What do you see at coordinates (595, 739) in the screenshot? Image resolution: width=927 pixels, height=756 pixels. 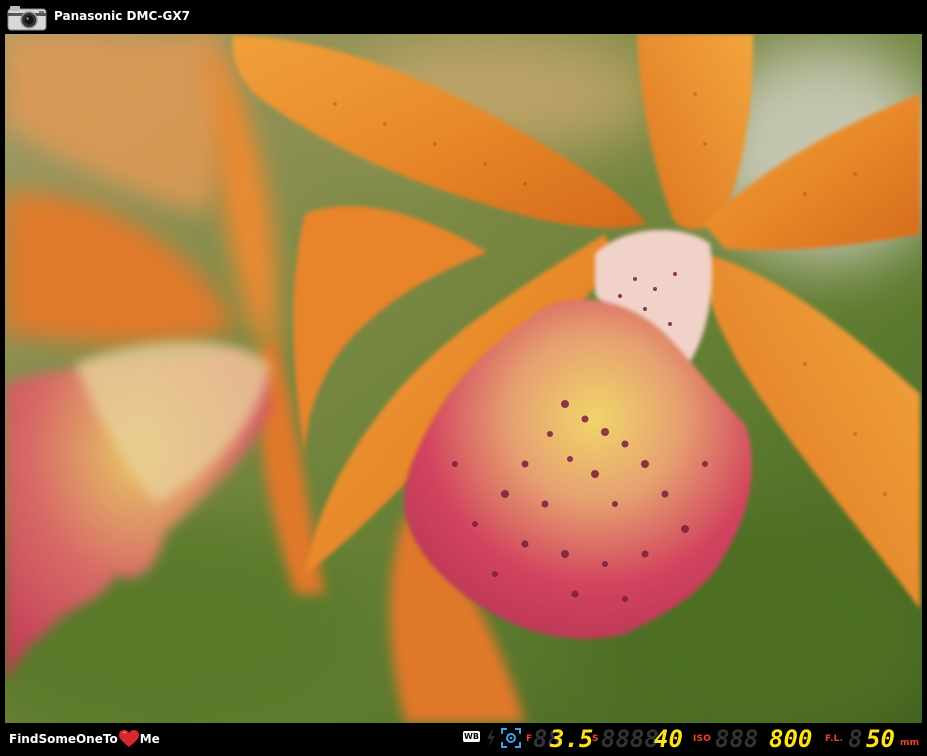 I see `shutter-label: S` at bounding box center [595, 739].